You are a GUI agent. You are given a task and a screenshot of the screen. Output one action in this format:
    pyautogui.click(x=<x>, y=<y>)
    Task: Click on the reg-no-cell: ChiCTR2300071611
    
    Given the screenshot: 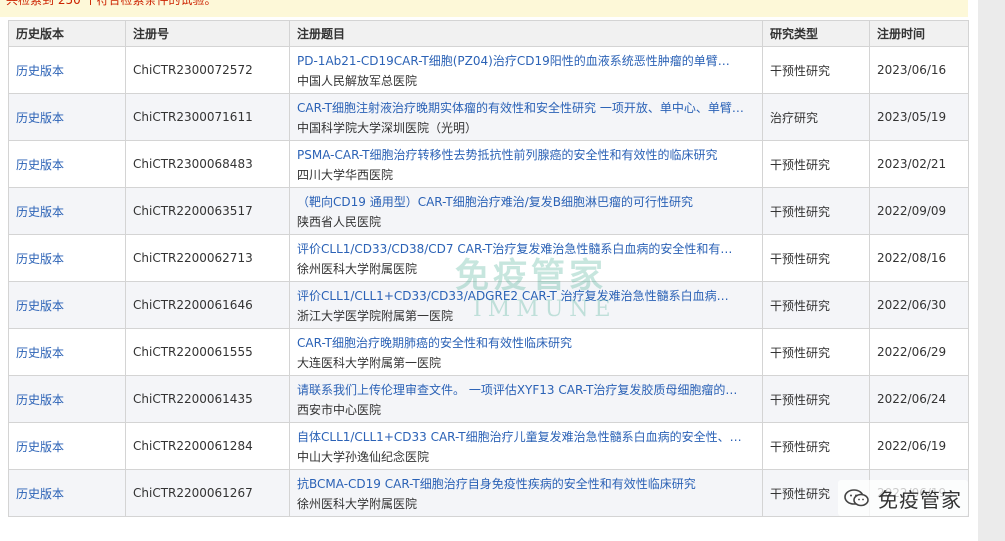 What is the action you would take?
    pyautogui.click(x=207, y=117)
    